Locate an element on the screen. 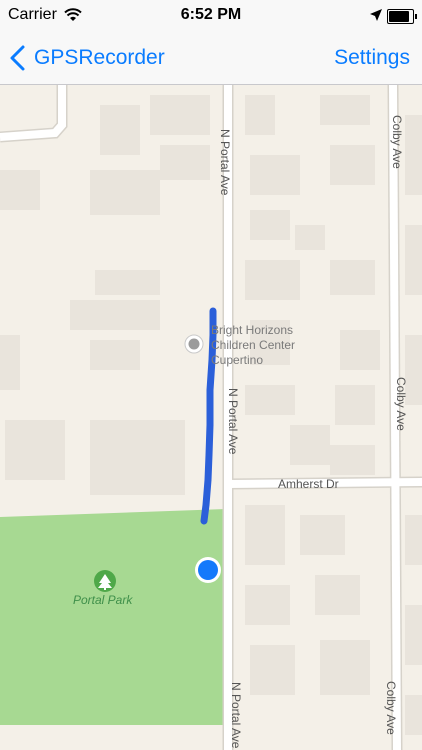 The width and height of the screenshot is (422, 750). battery-icon is located at coordinates (402, 16).